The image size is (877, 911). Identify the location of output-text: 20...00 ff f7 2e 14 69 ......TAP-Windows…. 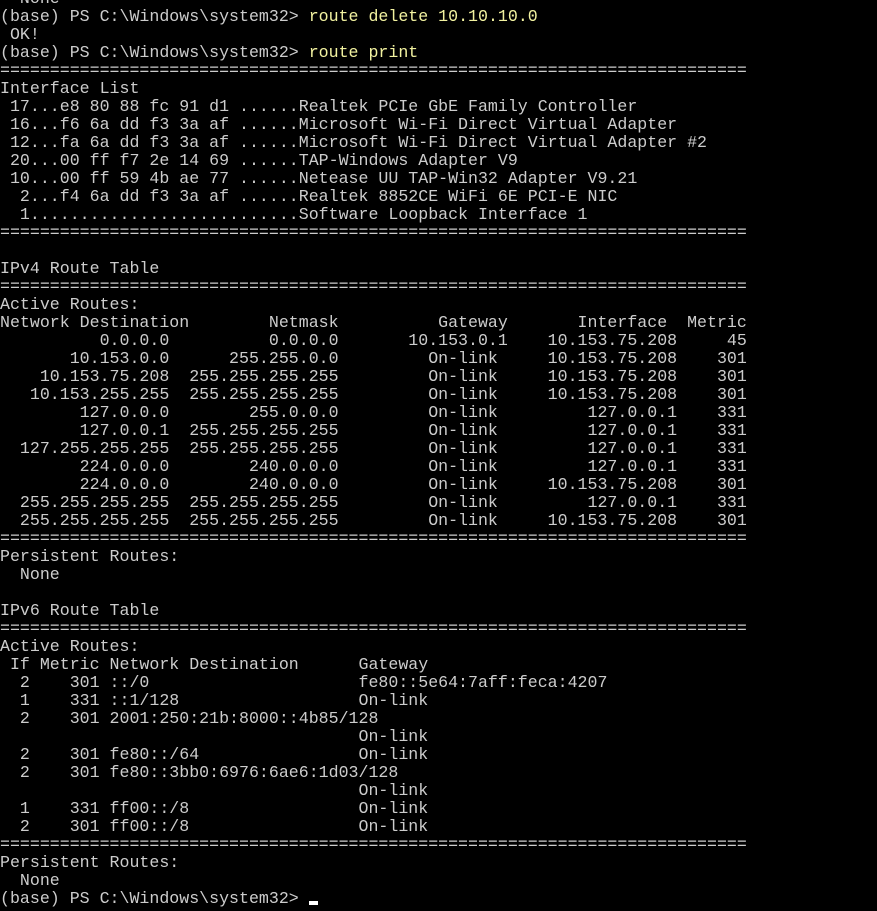
(259, 160).